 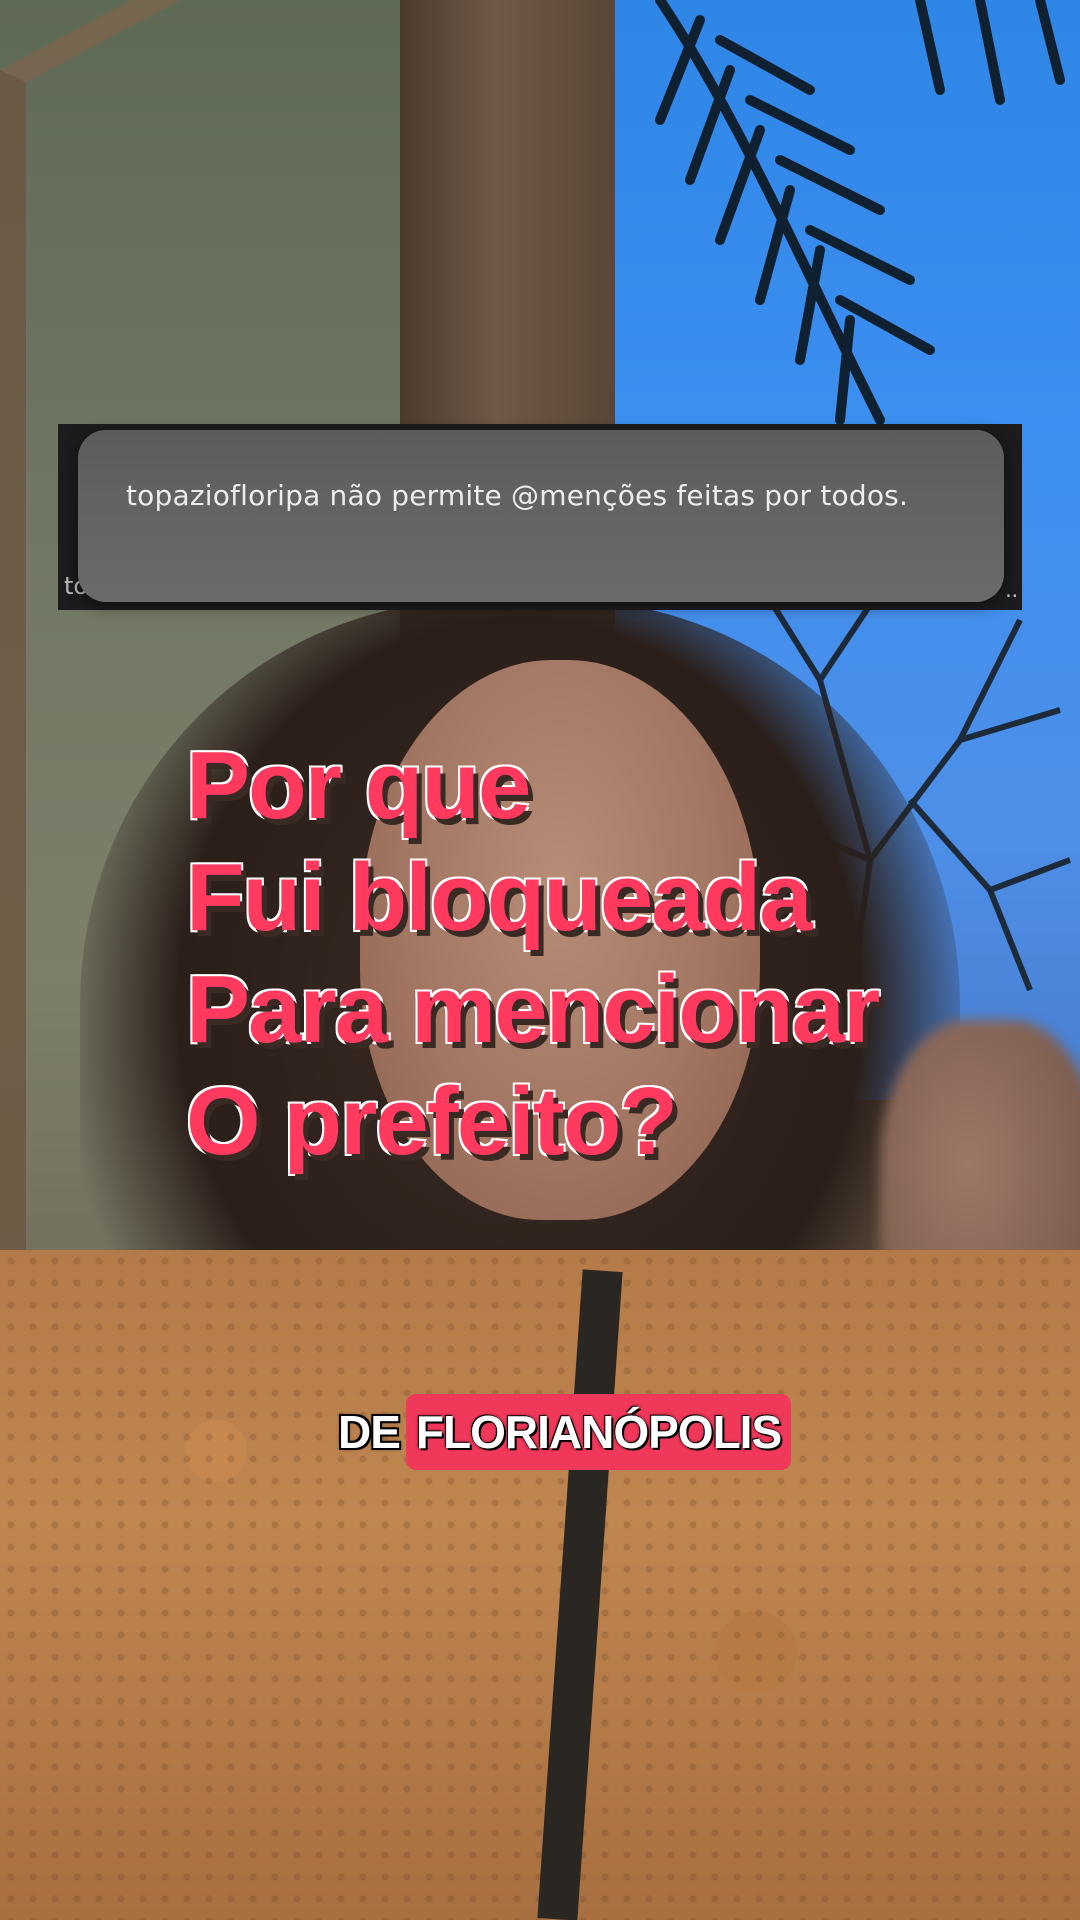 What do you see at coordinates (432, 1121) in the screenshot?
I see `caption-line-4: O prefeito?` at bounding box center [432, 1121].